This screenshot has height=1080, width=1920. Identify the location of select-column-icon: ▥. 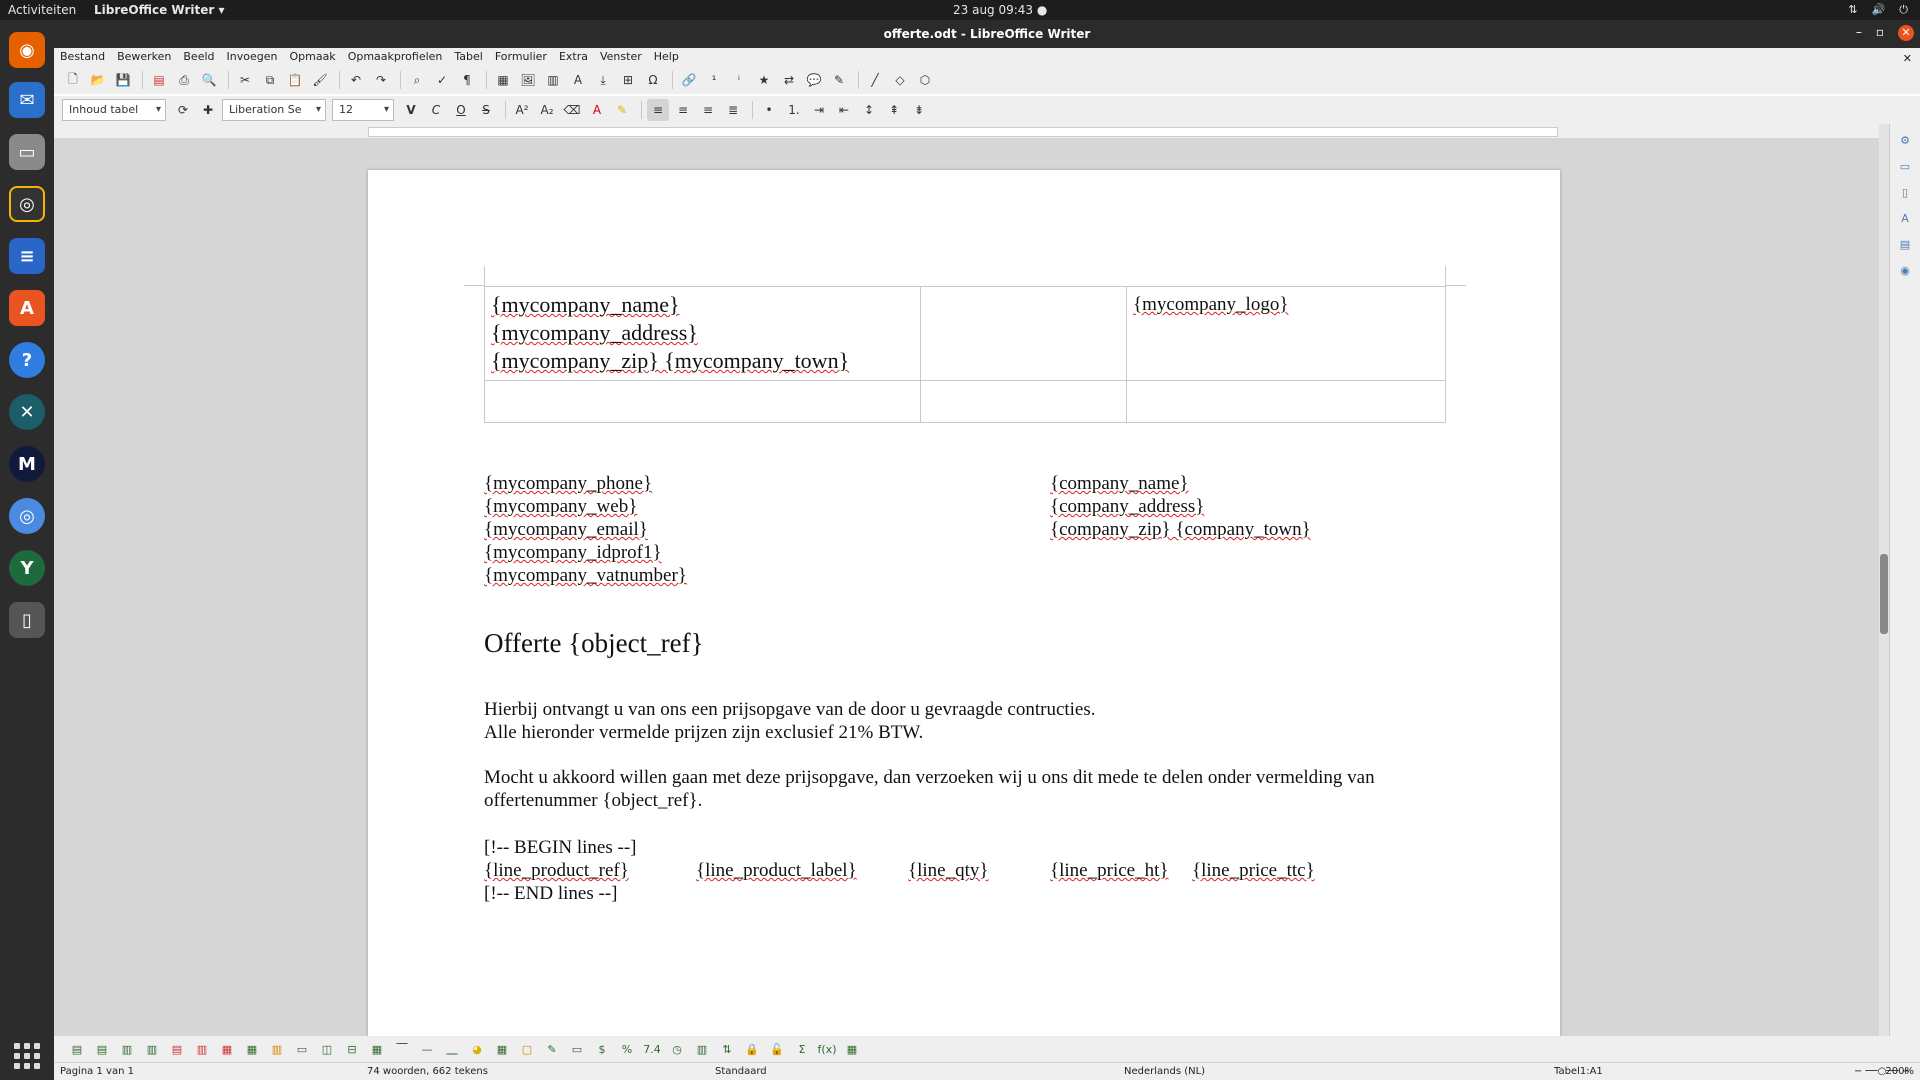
(277, 1049).